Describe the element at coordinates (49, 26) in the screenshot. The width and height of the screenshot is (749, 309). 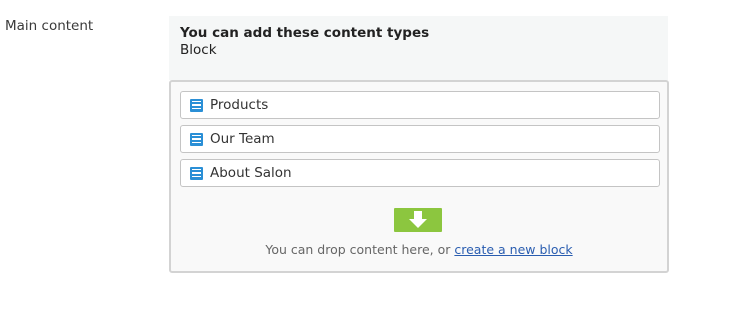
I see `field-label: Main content` at that location.